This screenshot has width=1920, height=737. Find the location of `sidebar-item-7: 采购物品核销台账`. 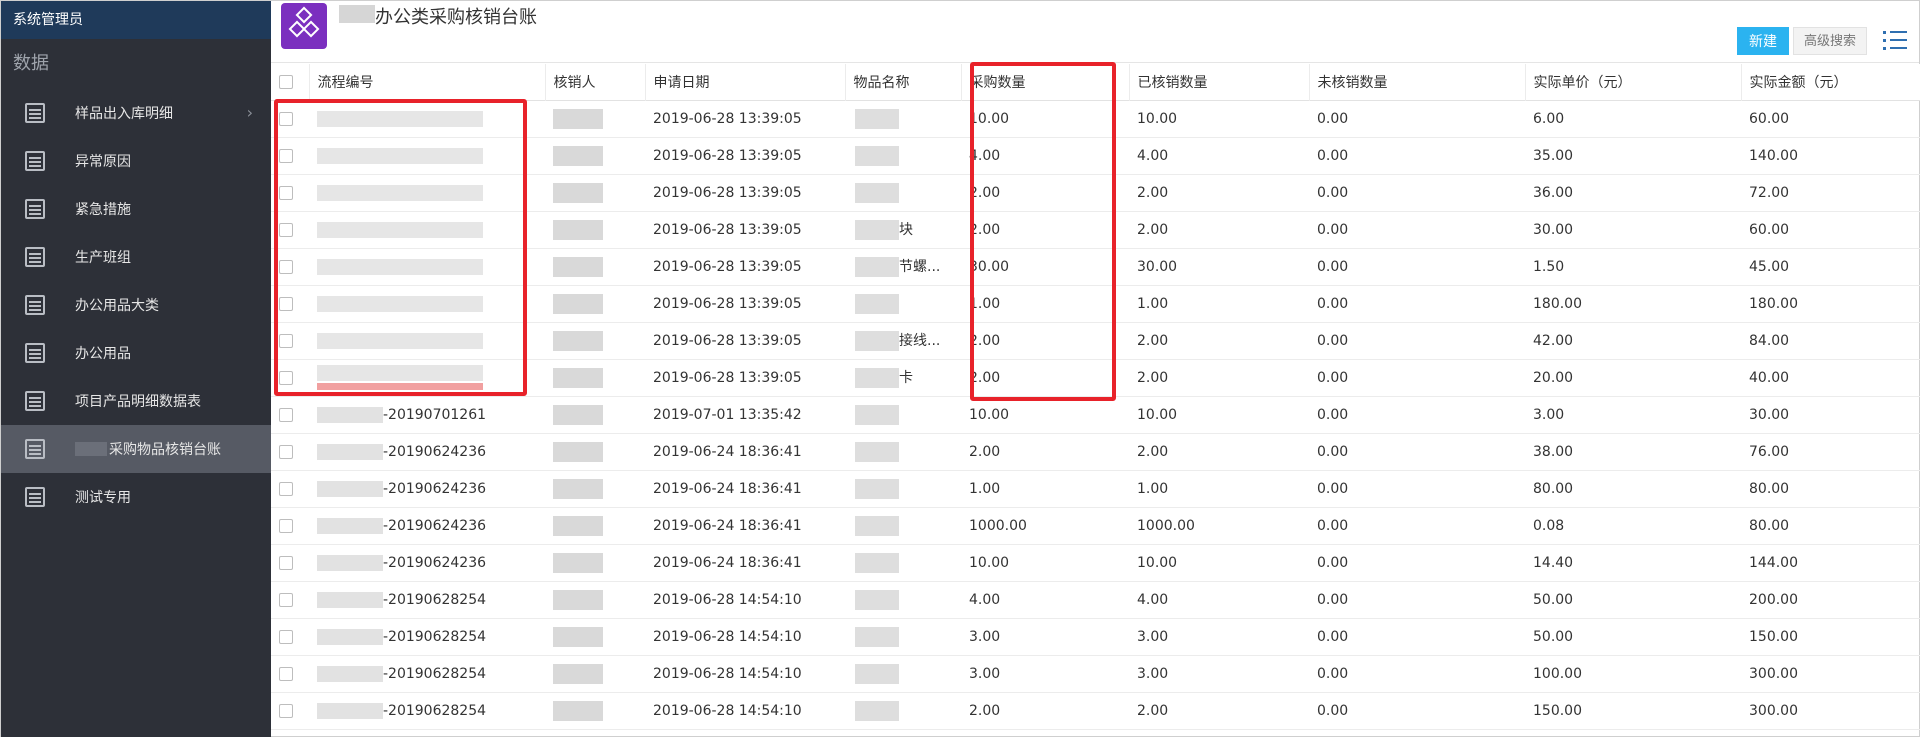

sidebar-item-7: 采购物品核销台账 is located at coordinates (136, 449).